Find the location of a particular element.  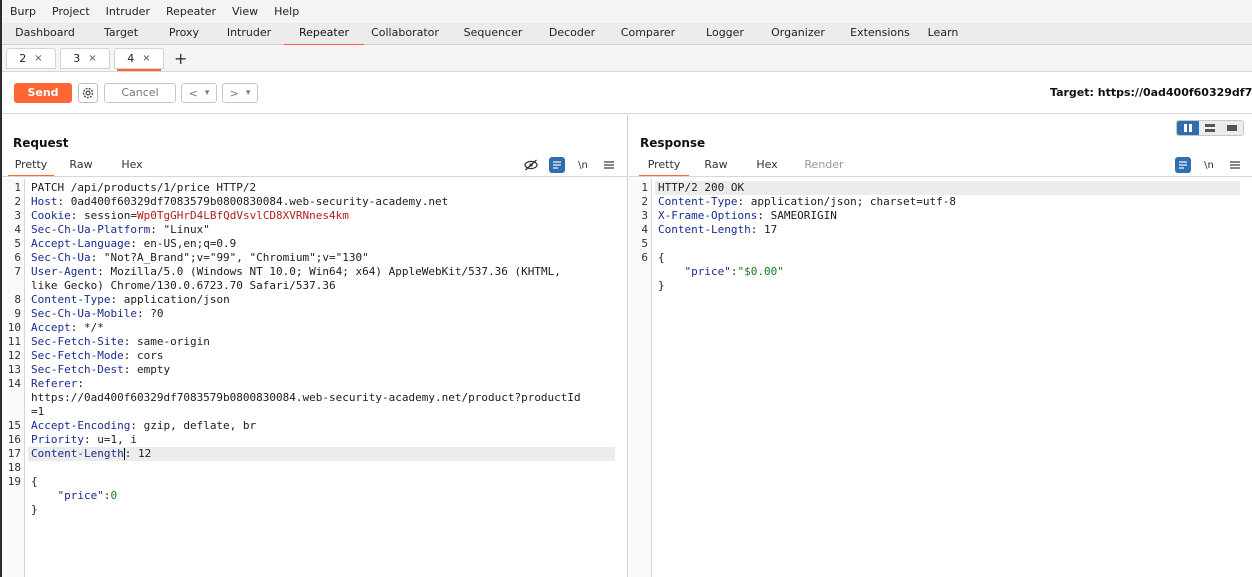

line-value: : en-US,en;q=0.9 is located at coordinates (183, 243).